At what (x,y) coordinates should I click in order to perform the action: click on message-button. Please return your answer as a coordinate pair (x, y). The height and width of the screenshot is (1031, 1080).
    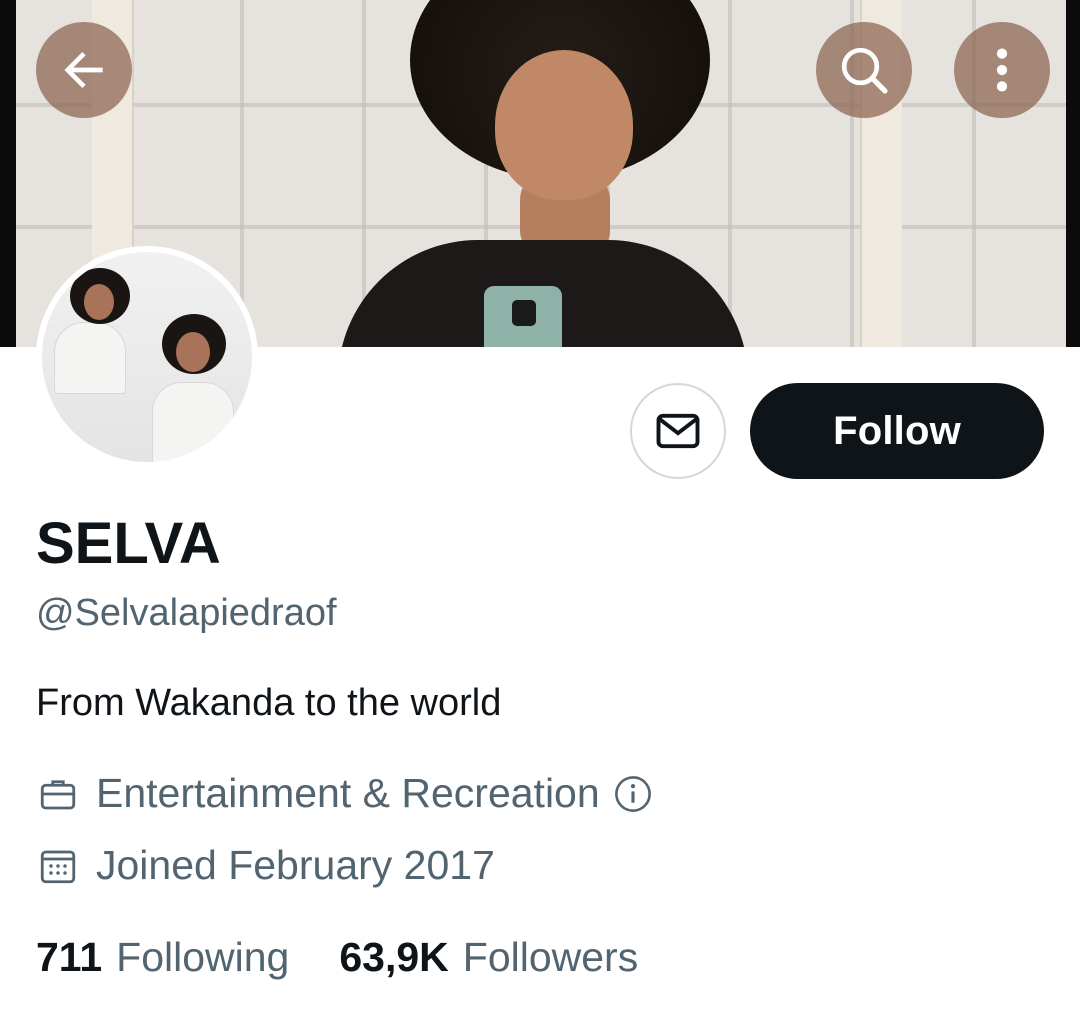
    Looking at the image, I should click on (678, 431).